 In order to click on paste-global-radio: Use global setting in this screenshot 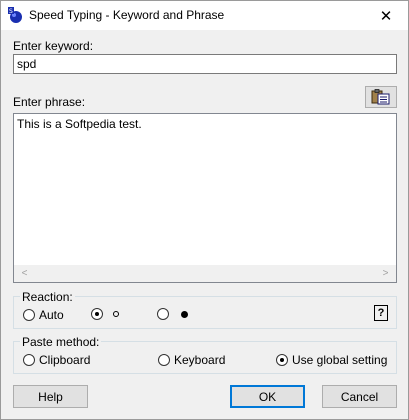, I will do `click(331, 360)`.